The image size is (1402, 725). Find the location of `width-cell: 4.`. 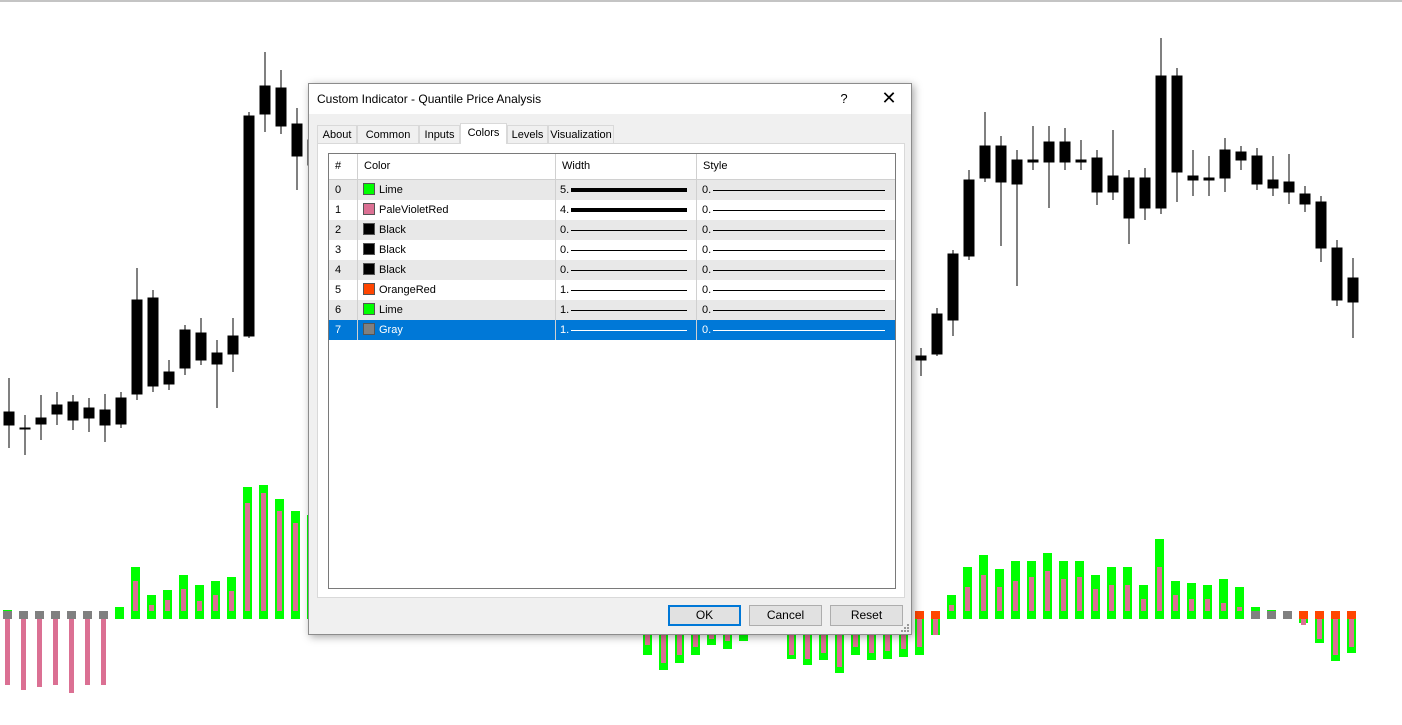

width-cell: 4. is located at coordinates (626, 210).